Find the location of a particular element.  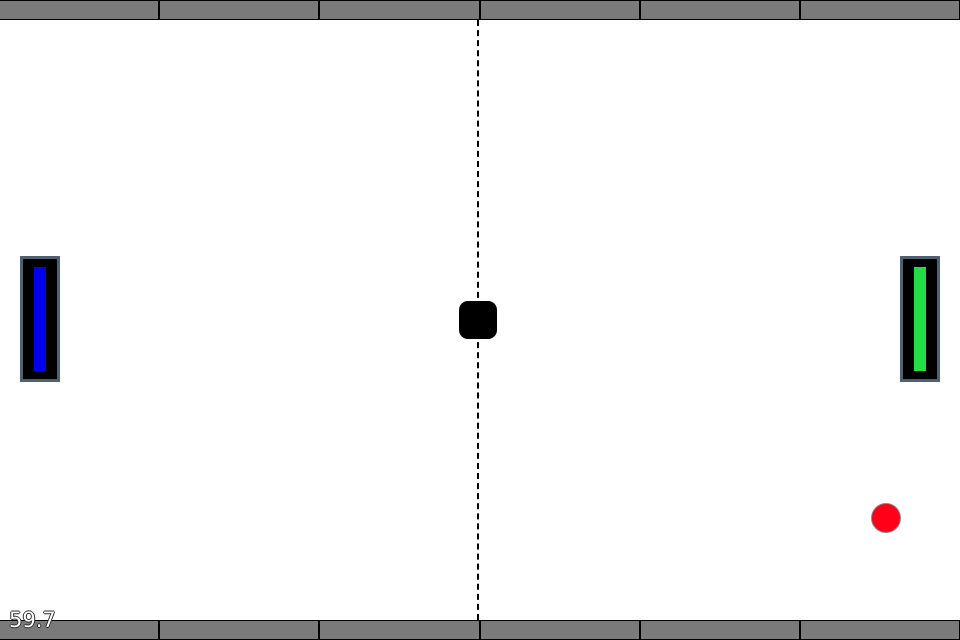

top-wall is located at coordinates (480, 10).